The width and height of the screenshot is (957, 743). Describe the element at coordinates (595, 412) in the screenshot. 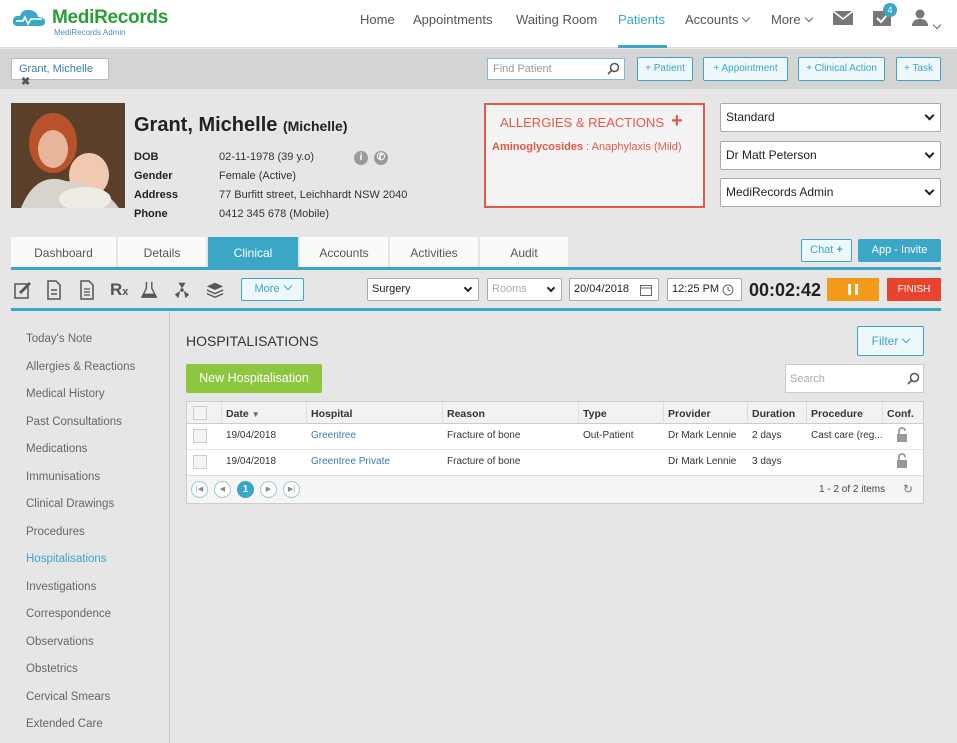

I see `col-type: Type` at that location.